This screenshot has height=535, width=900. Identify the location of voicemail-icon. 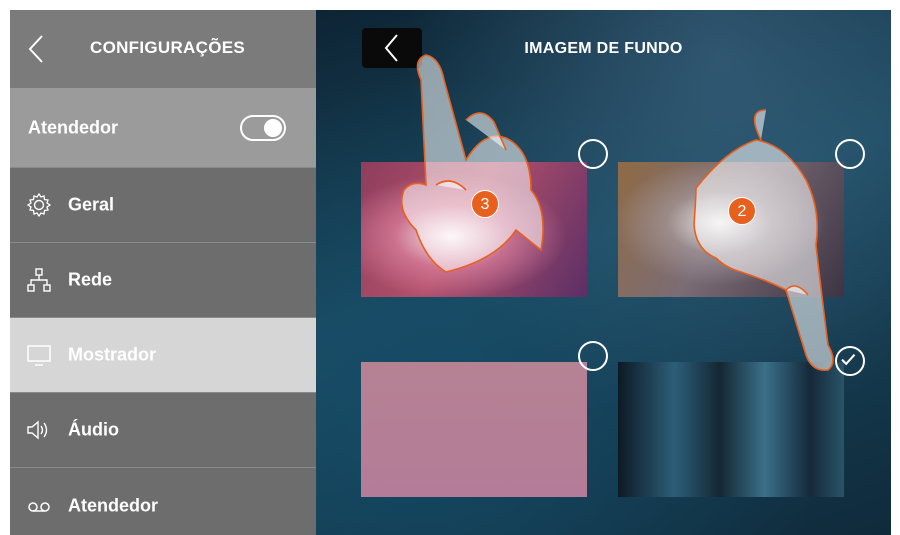
(39, 506).